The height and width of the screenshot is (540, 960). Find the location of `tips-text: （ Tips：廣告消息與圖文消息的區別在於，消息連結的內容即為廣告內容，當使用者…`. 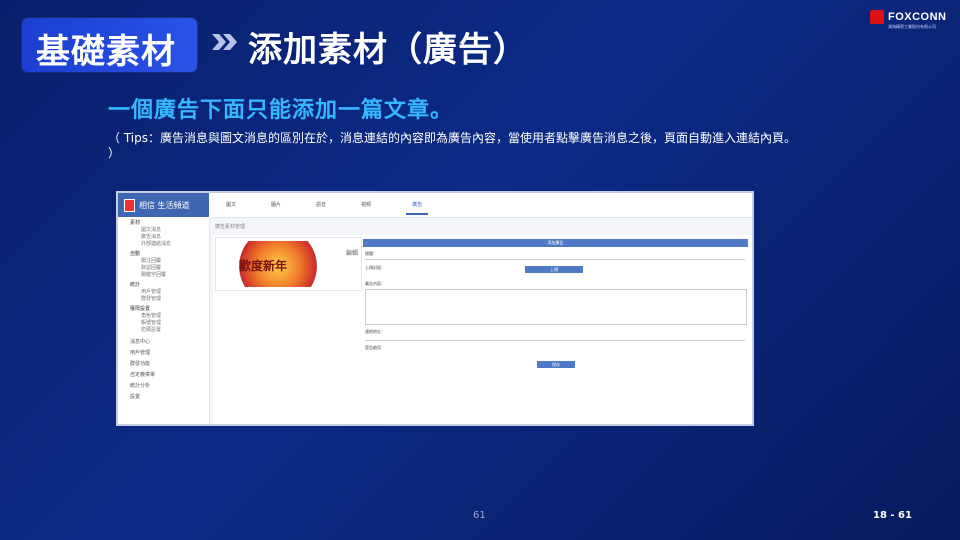

tips-text: （ Tips：廣告消息與圖文消息的區別在於，消息連結的內容即為廣告內容，當使用者… is located at coordinates (452, 145).